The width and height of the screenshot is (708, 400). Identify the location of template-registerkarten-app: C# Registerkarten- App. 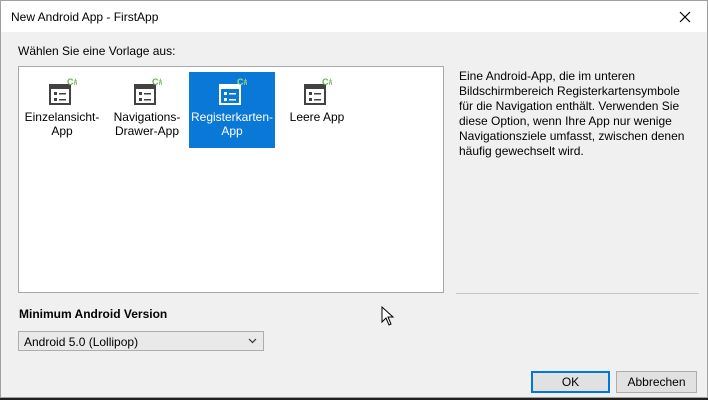
(232, 110).